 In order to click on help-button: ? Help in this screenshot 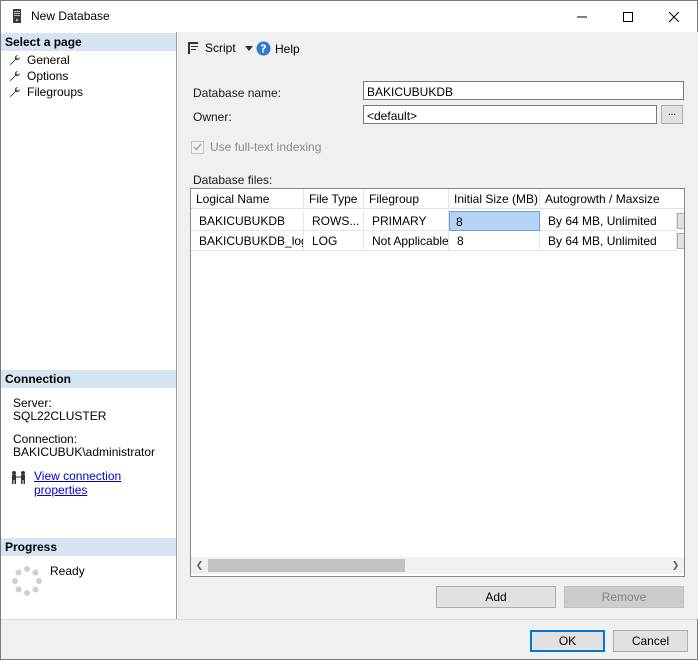, I will do `click(278, 48)`.